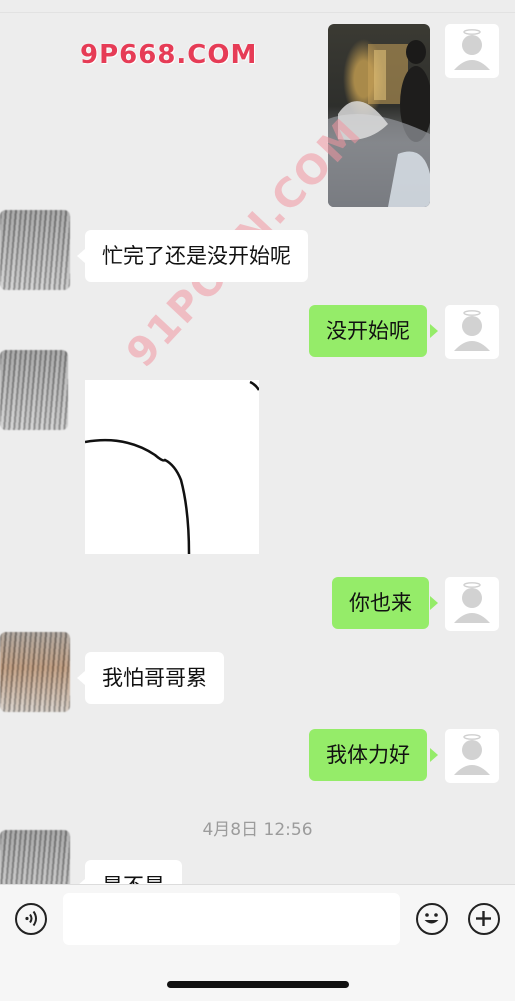  I want to click on watermark-top: 9P668.COM, so click(169, 55).